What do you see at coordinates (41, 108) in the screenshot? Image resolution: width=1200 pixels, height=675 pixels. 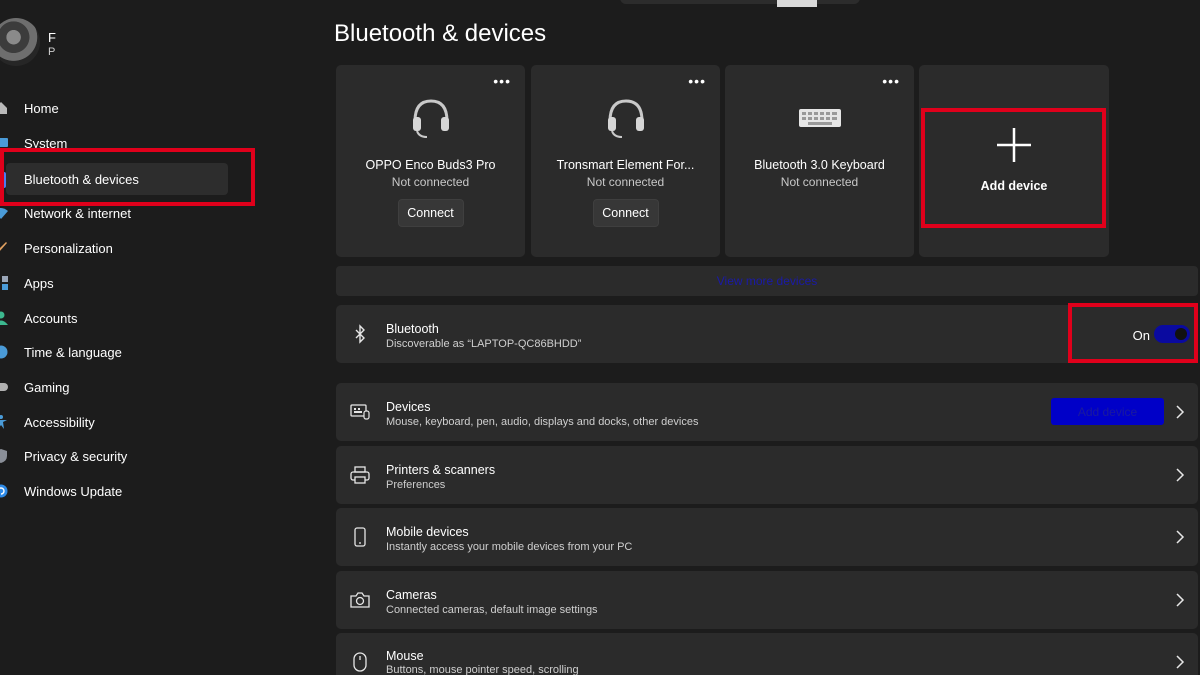 I see `sidebar-item-label: Home` at bounding box center [41, 108].